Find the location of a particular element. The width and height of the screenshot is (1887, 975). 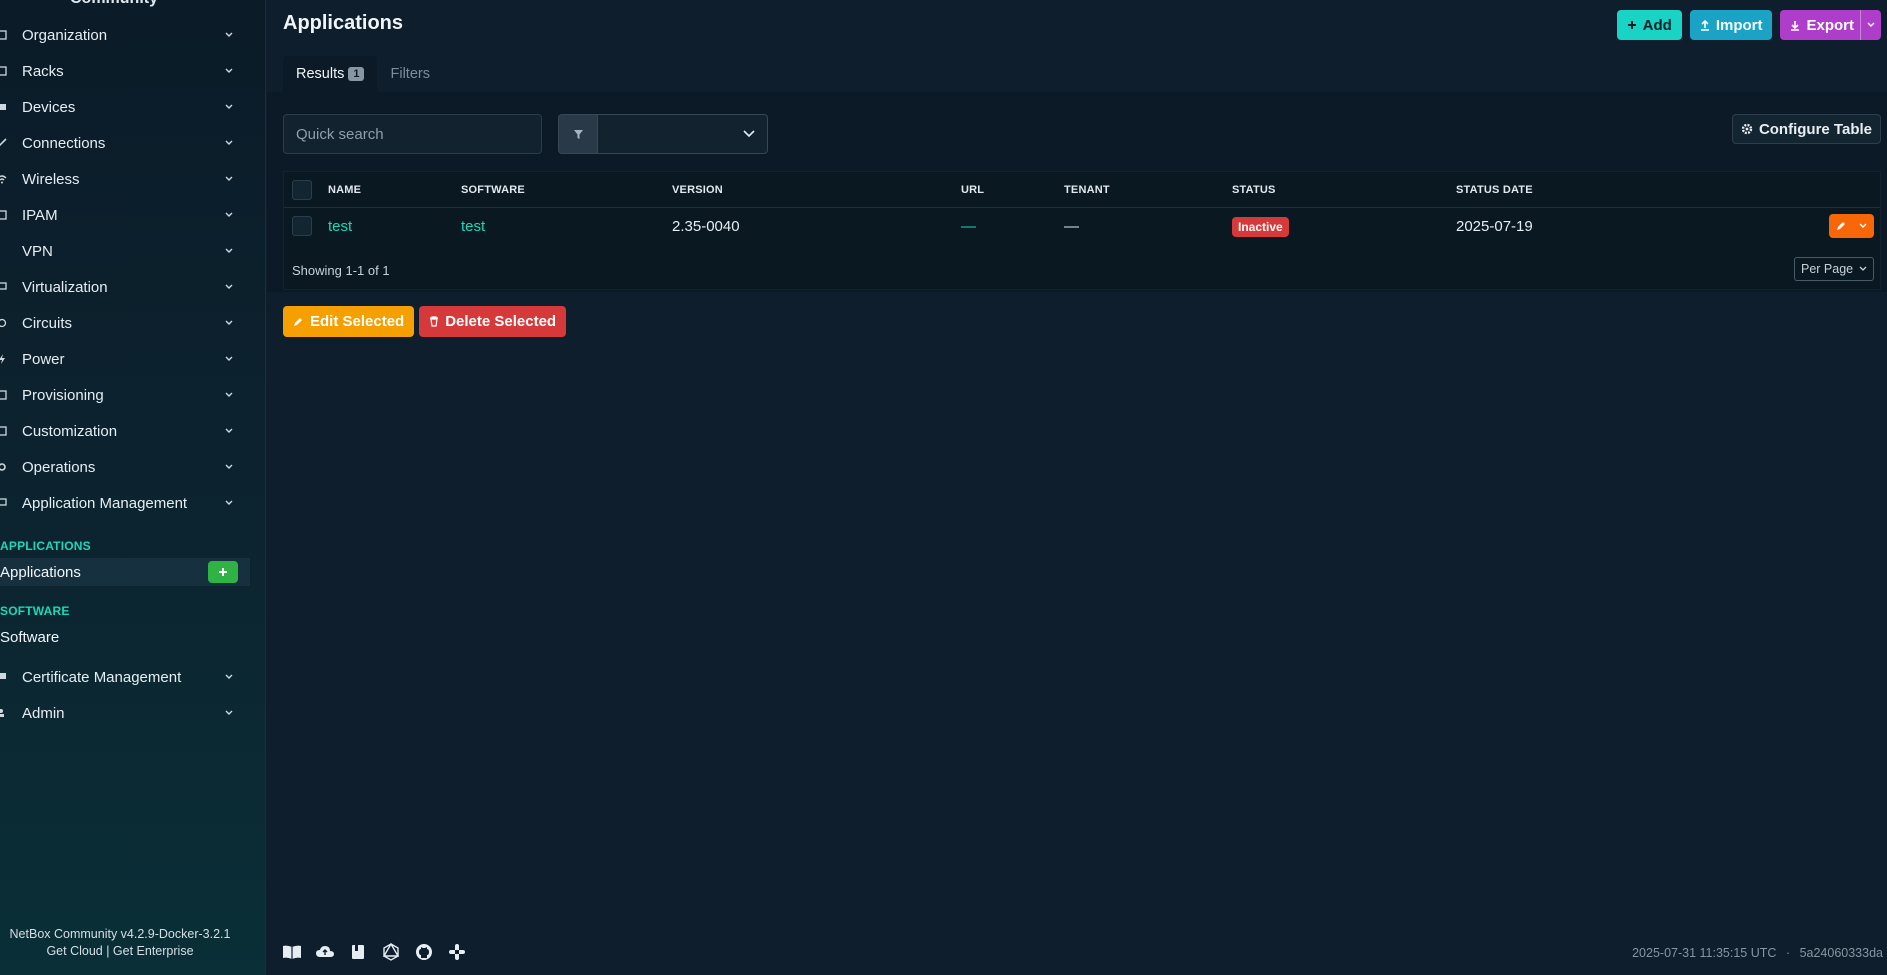

add-application-button is located at coordinates (223, 572).